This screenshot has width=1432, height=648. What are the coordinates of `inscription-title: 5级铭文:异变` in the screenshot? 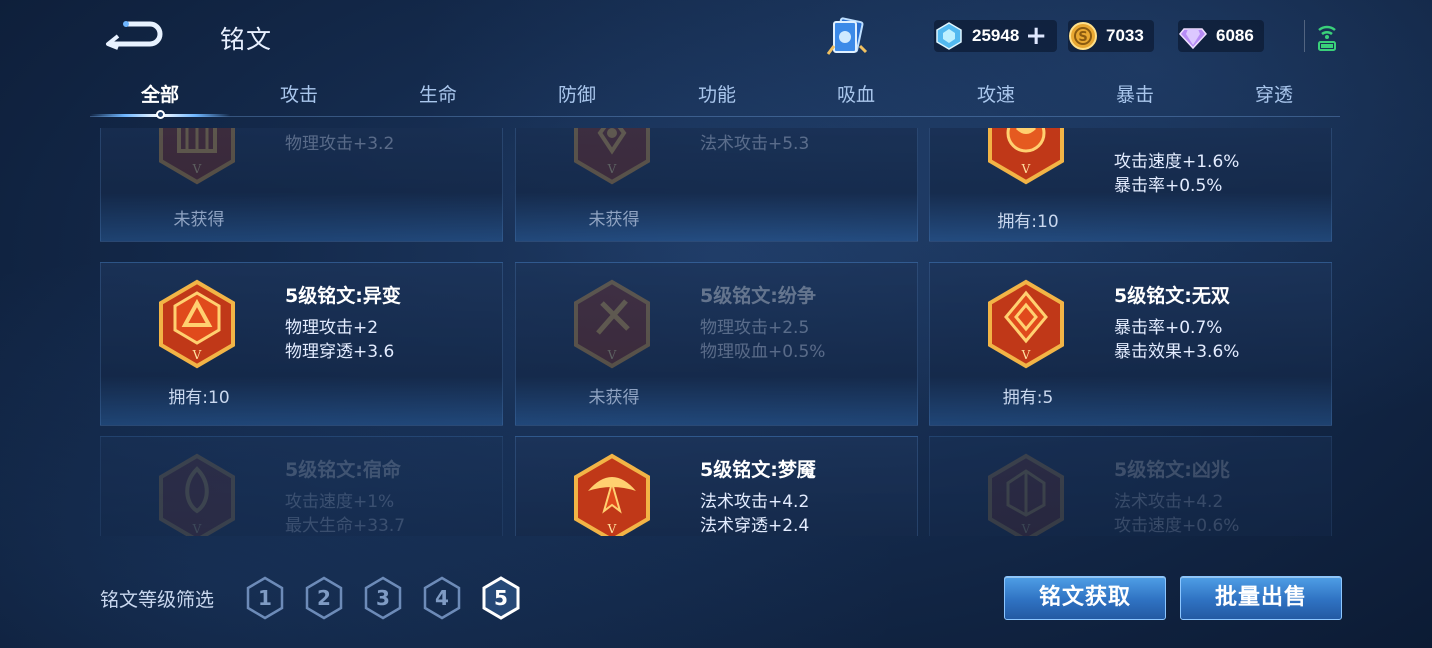 It's located at (343, 296).